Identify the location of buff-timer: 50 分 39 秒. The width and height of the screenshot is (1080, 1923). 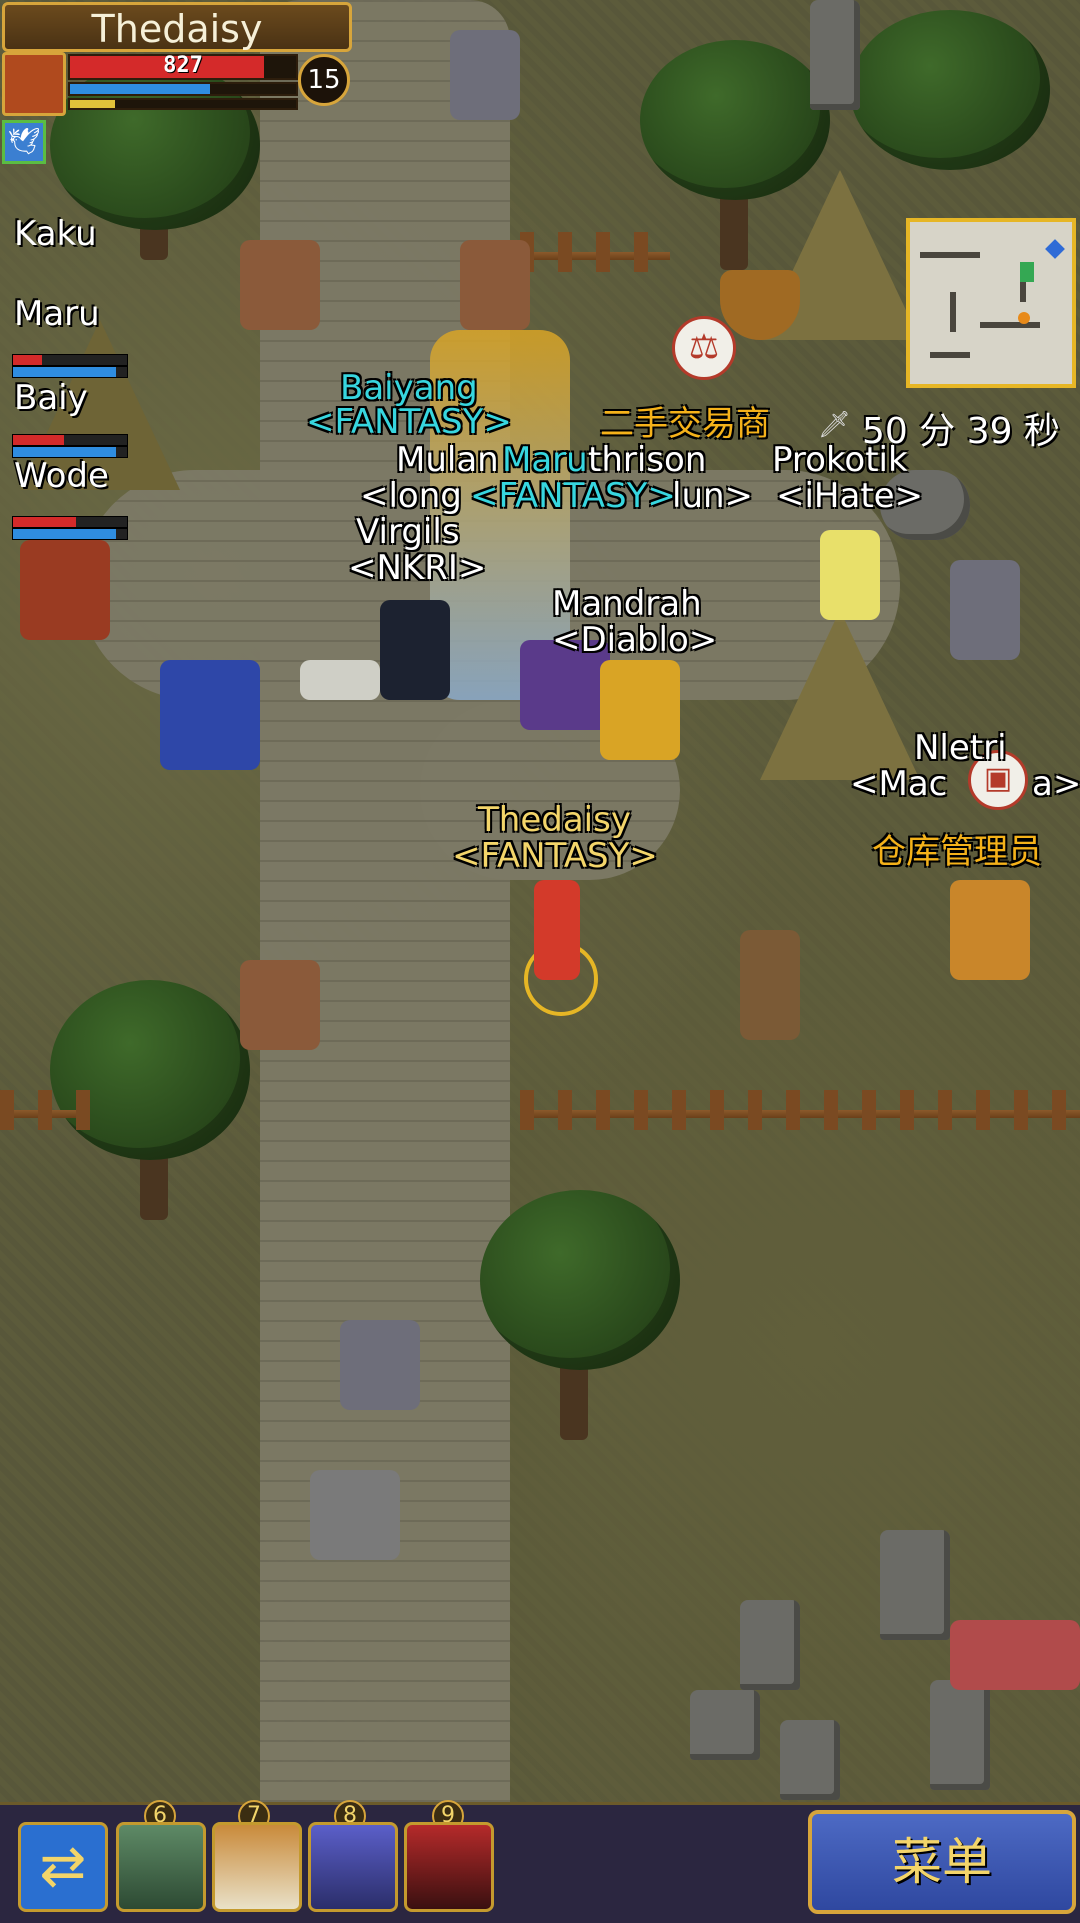
(961, 431).